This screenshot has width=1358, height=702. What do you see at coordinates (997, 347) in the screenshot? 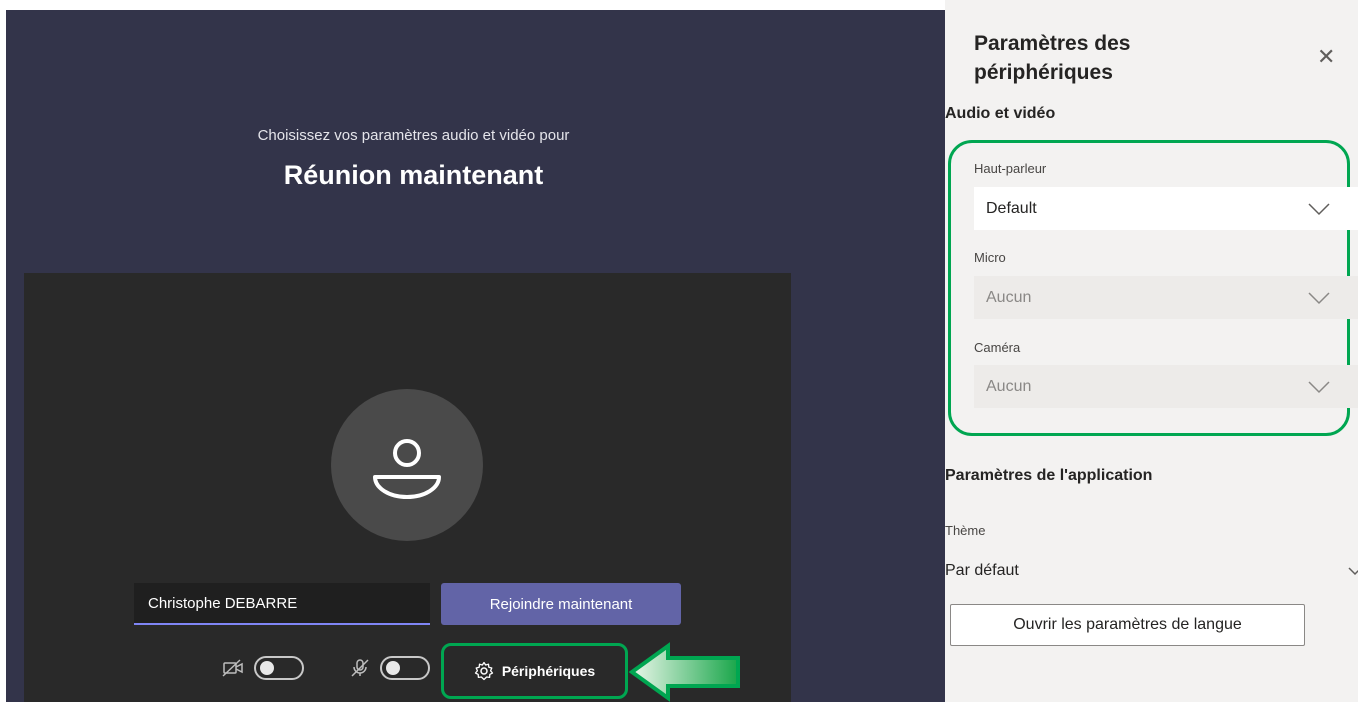
I see `camera-label: Caméra` at bounding box center [997, 347].